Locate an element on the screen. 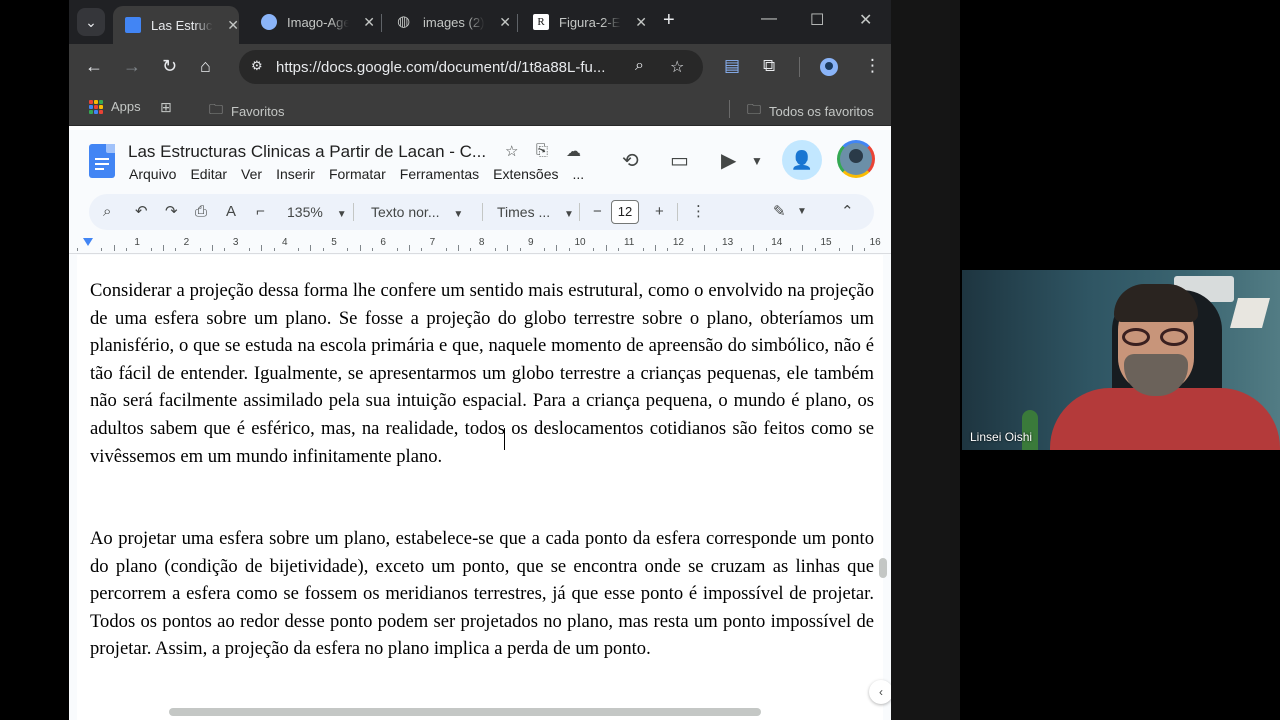  bookmark-apps: Apps is located at coordinates (115, 106).